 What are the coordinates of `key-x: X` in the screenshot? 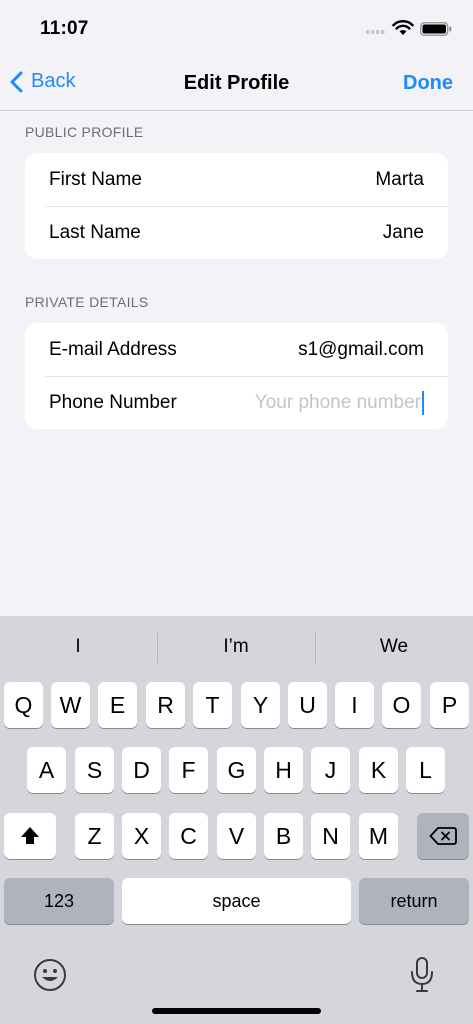 It's located at (141, 836).